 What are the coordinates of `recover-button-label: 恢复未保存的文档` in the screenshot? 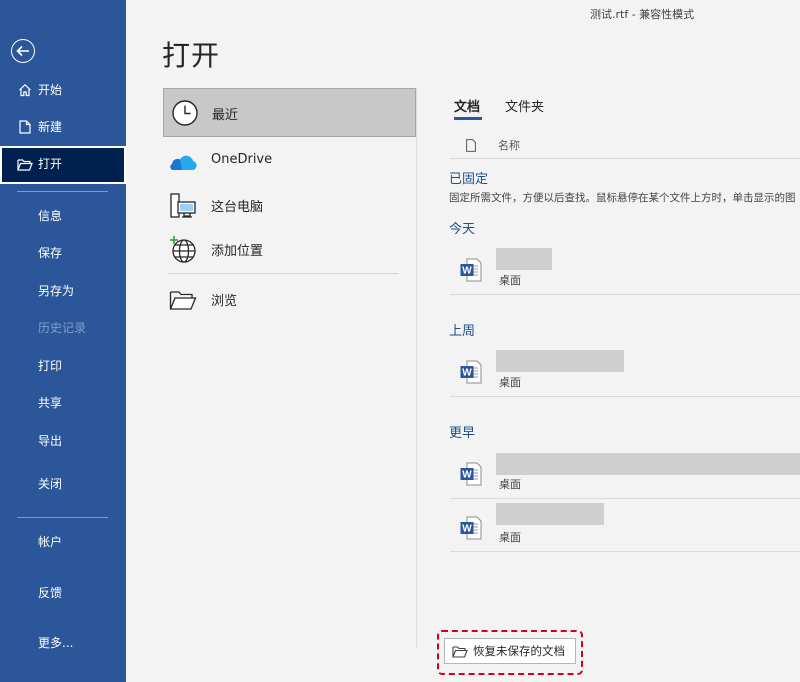 It's located at (519, 651).